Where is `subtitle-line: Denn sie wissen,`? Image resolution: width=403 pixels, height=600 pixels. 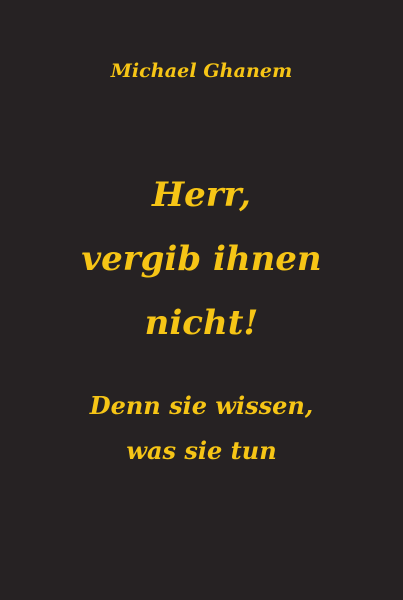
subtitle-line: Denn sie wissen, is located at coordinates (201, 405).